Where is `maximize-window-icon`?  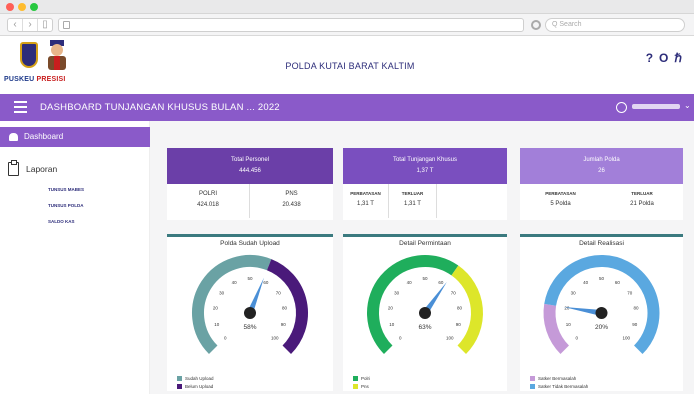 maximize-window-icon is located at coordinates (34, 7).